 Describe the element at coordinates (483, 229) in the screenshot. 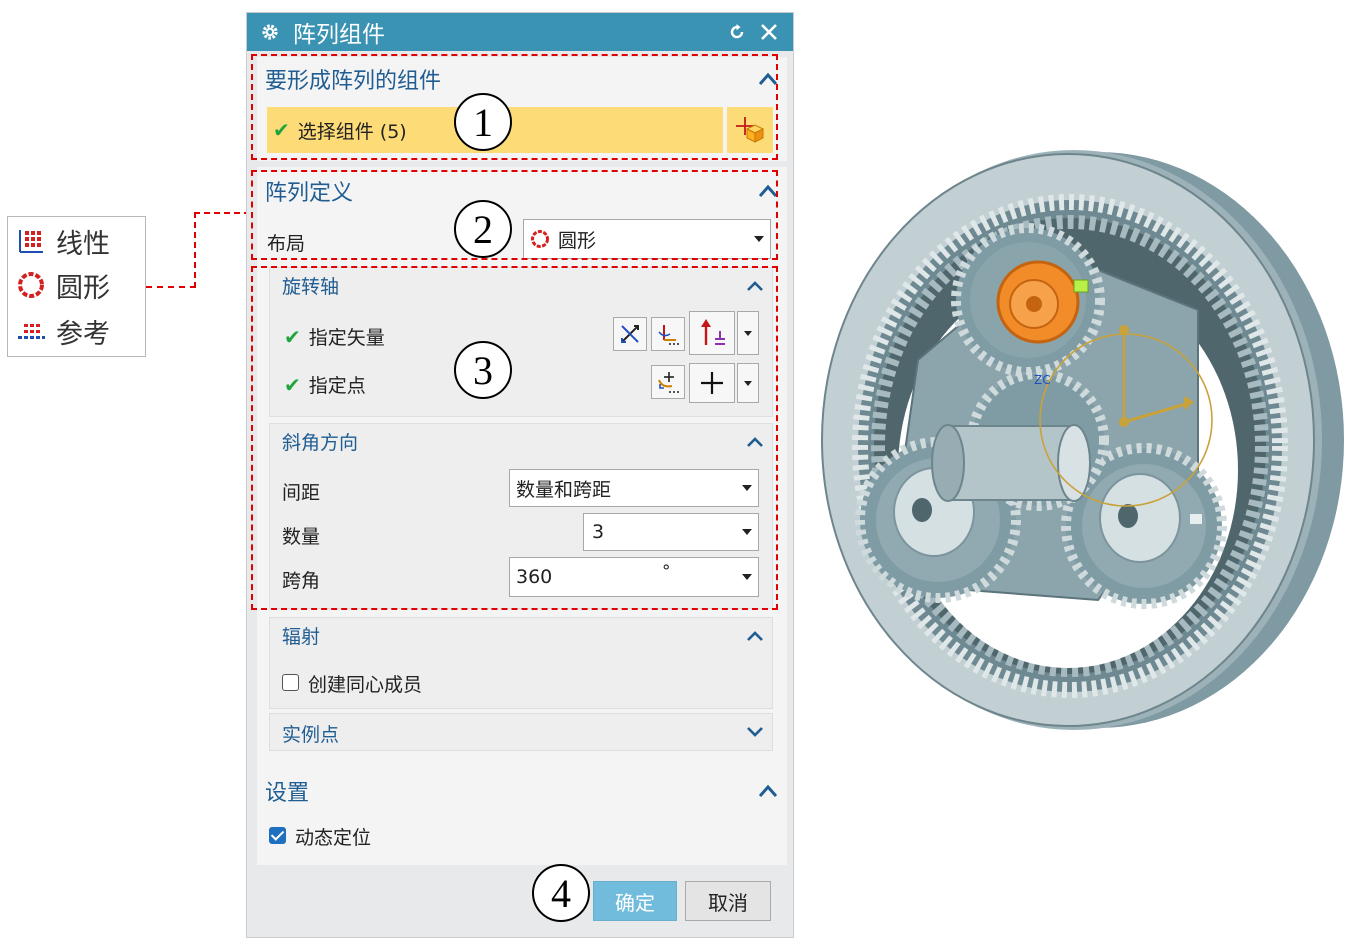

I see `callout-number-2: 2` at that location.